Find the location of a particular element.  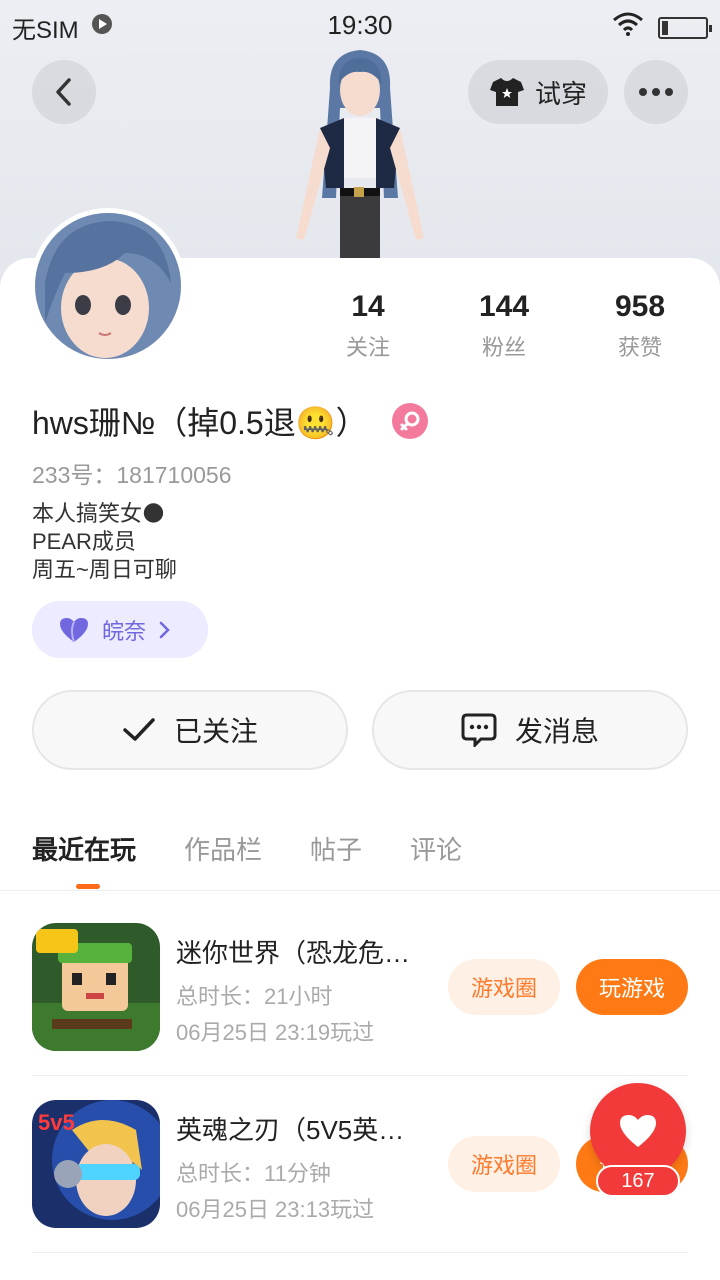

tab-comments: 评论 is located at coordinates (436, 848).